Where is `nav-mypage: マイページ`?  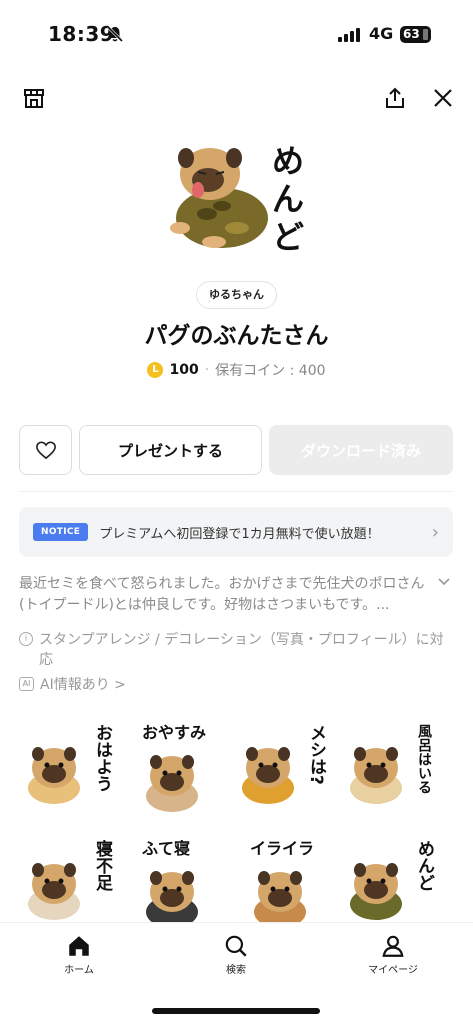
nav-mypage: マイページ is located at coordinates (393, 954).